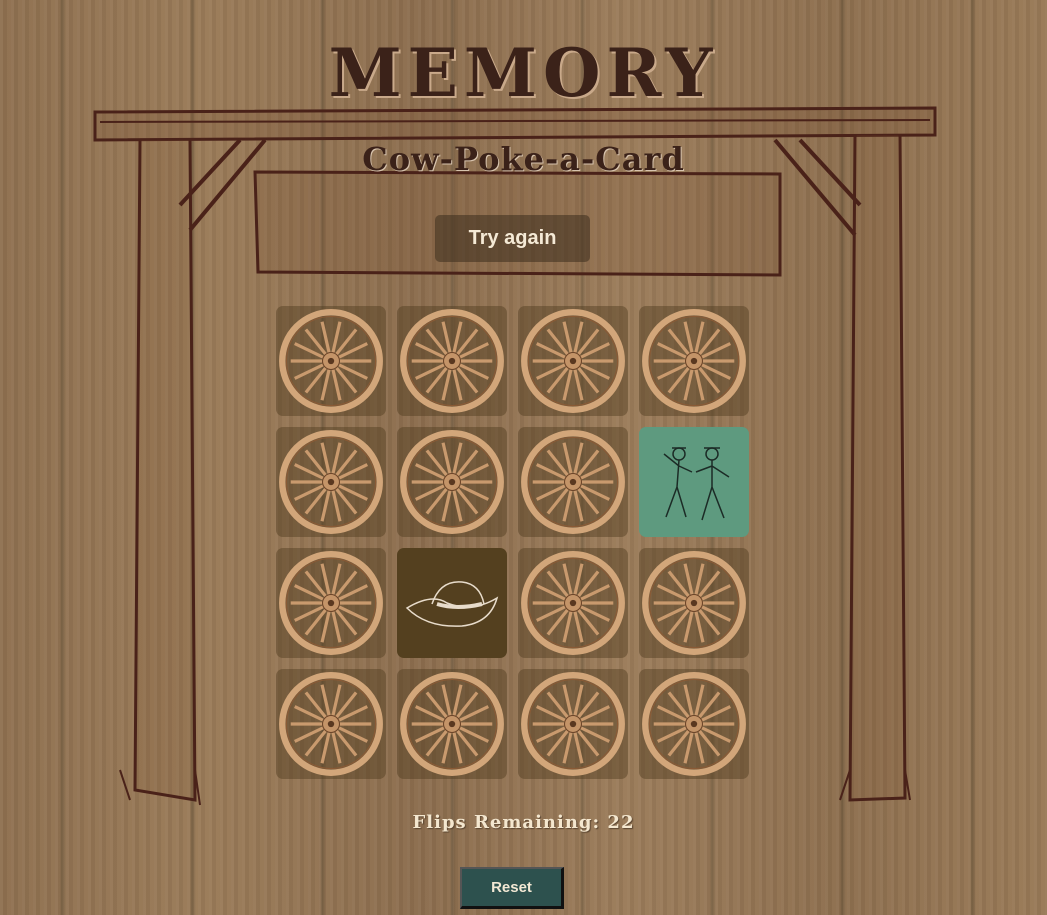 Image resolution: width=1047 pixels, height=915 pixels. What do you see at coordinates (523, 822) in the screenshot?
I see `flips-remaining: Flips Remaining: 22` at bounding box center [523, 822].